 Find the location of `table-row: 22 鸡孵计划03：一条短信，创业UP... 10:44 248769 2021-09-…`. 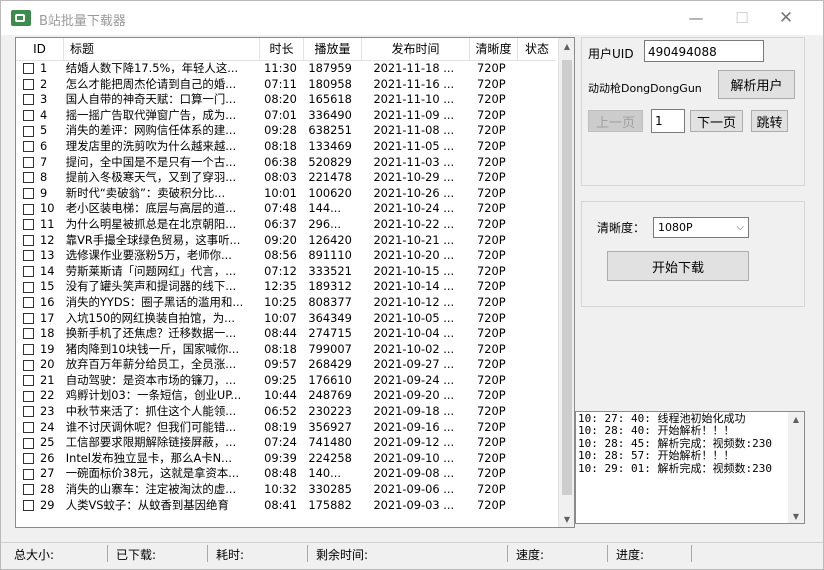

table-row: 22 鸡孵计划03：一条短信，创业UP... 10:44 248769 2021-09-… is located at coordinates (286, 396).